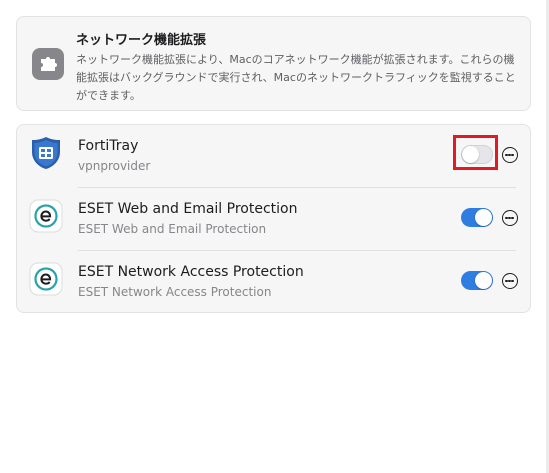  What do you see at coordinates (108, 146) in the screenshot?
I see `extension-name: FortiTray` at bounding box center [108, 146].